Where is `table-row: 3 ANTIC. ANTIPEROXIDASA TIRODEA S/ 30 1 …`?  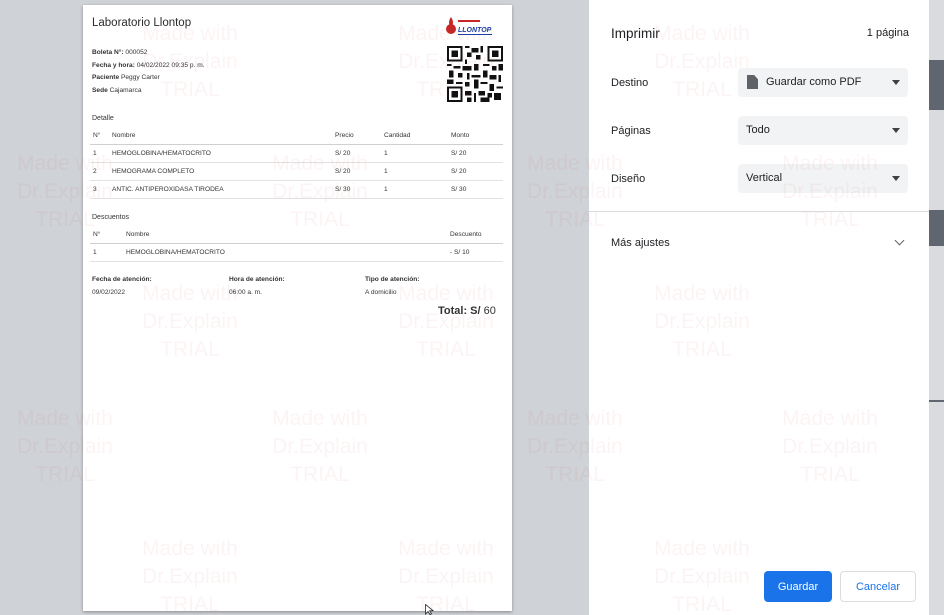
table-row: 3 ANTIC. ANTIPEROXIDASA TIRODEA S/ 30 1 … is located at coordinates (296, 189).